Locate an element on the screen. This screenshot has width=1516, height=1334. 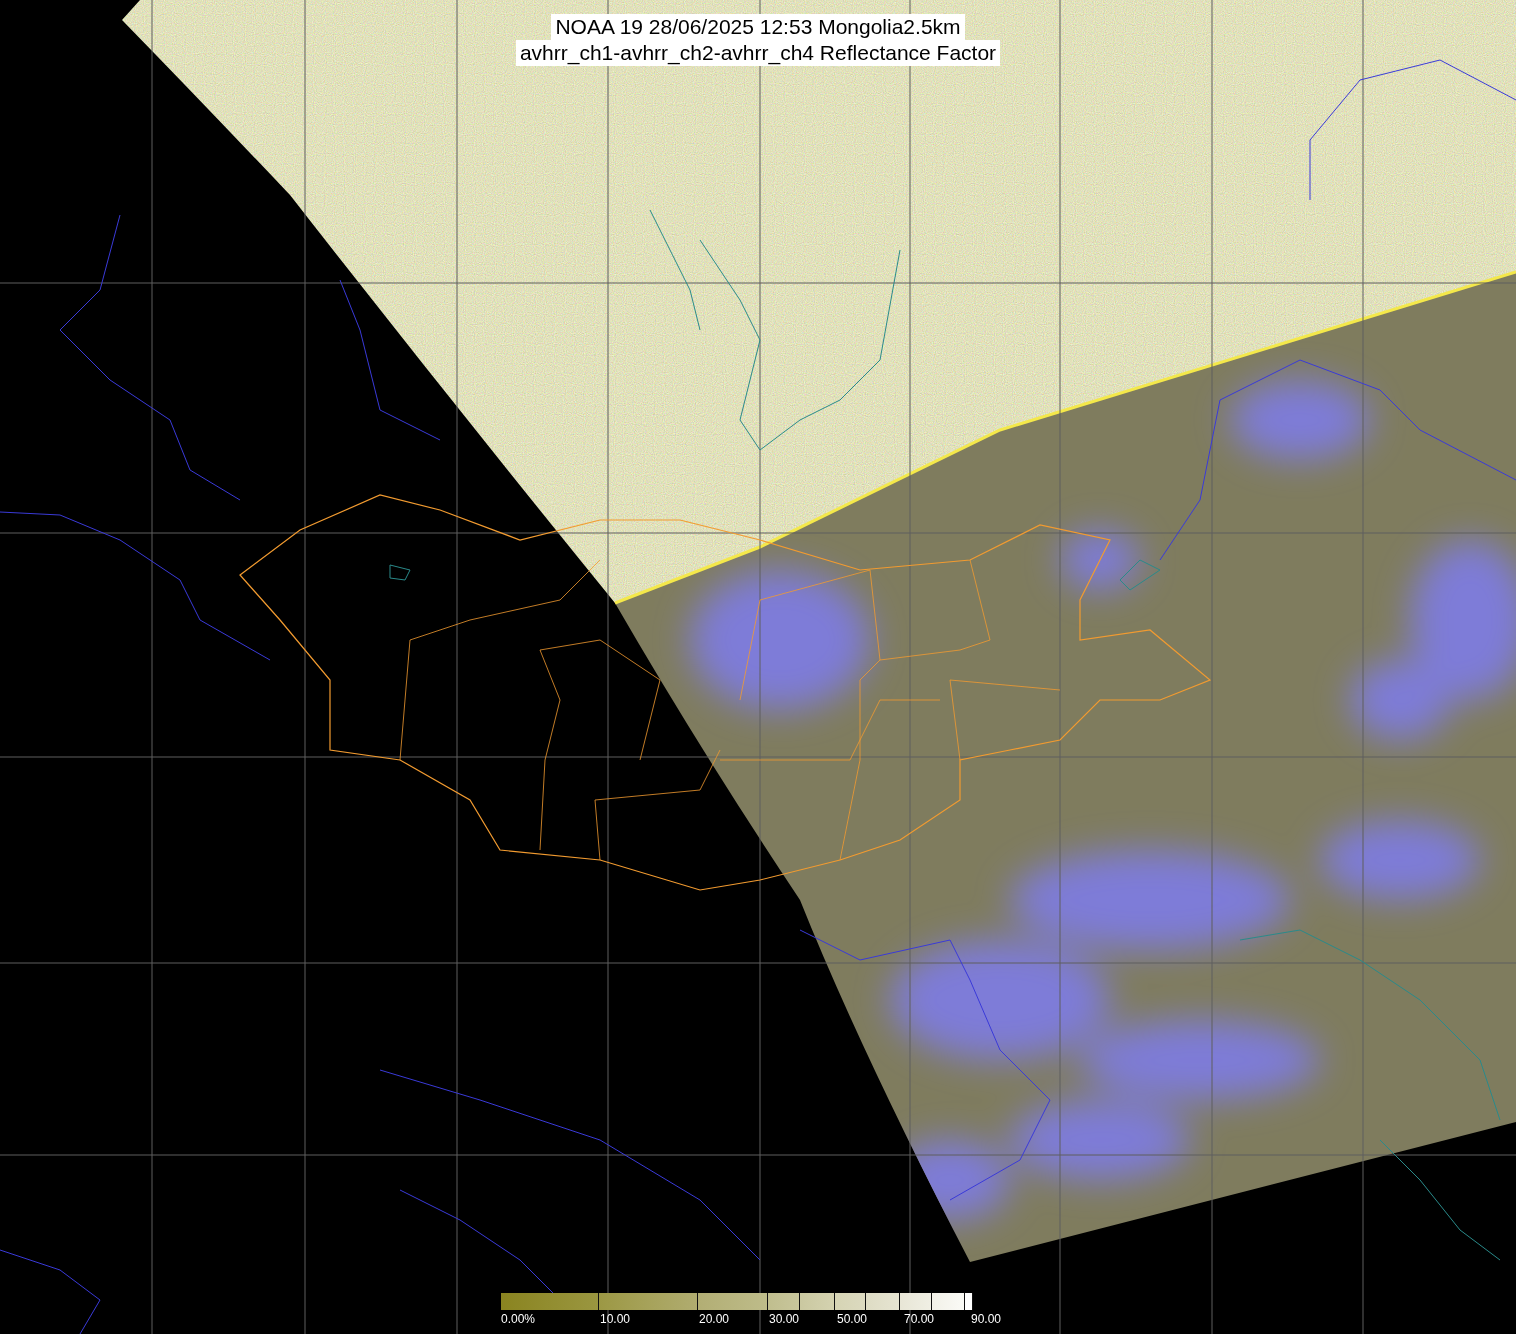
scale-label: 20.00 is located at coordinates (714, 1319).